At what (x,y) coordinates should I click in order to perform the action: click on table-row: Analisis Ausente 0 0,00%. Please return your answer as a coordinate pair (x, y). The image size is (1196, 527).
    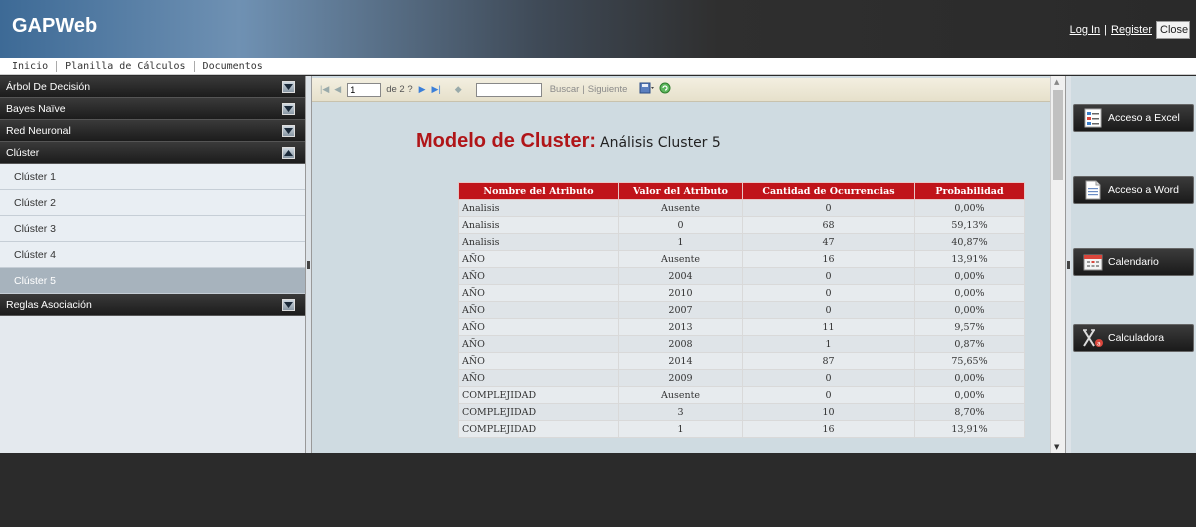
    Looking at the image, I should click on (741, 208).